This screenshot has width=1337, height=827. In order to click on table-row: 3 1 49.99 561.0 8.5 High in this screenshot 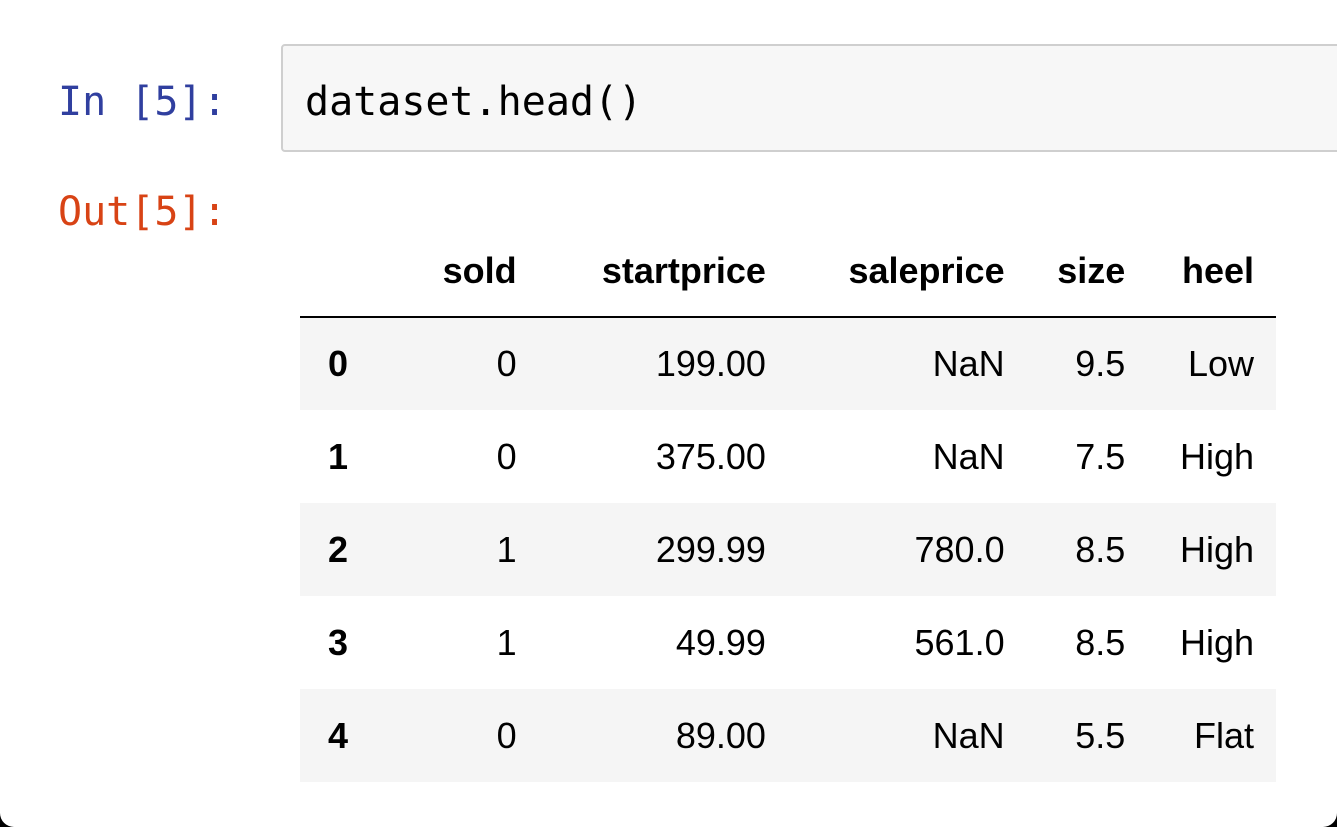, I will do `click(788, 642)`.